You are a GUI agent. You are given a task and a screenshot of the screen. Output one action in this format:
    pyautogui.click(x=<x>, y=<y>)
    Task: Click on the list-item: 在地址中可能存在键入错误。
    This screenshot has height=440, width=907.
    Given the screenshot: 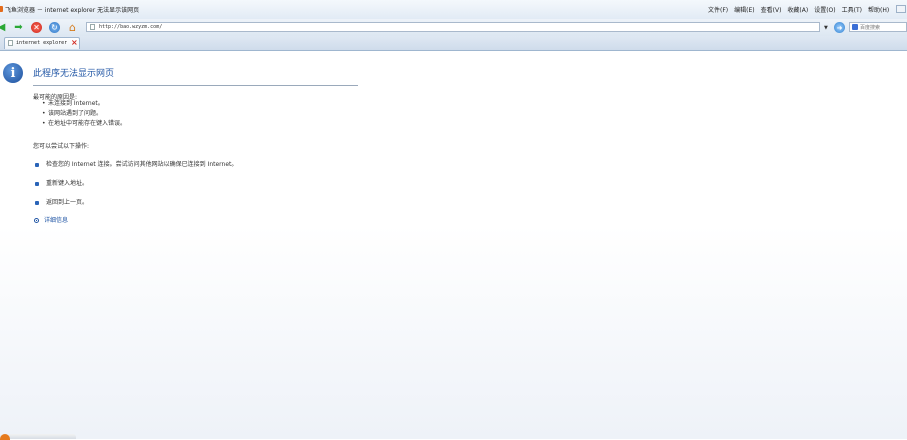 What is the action you would take?
    pyautogui.click(x=84, y=124)
    